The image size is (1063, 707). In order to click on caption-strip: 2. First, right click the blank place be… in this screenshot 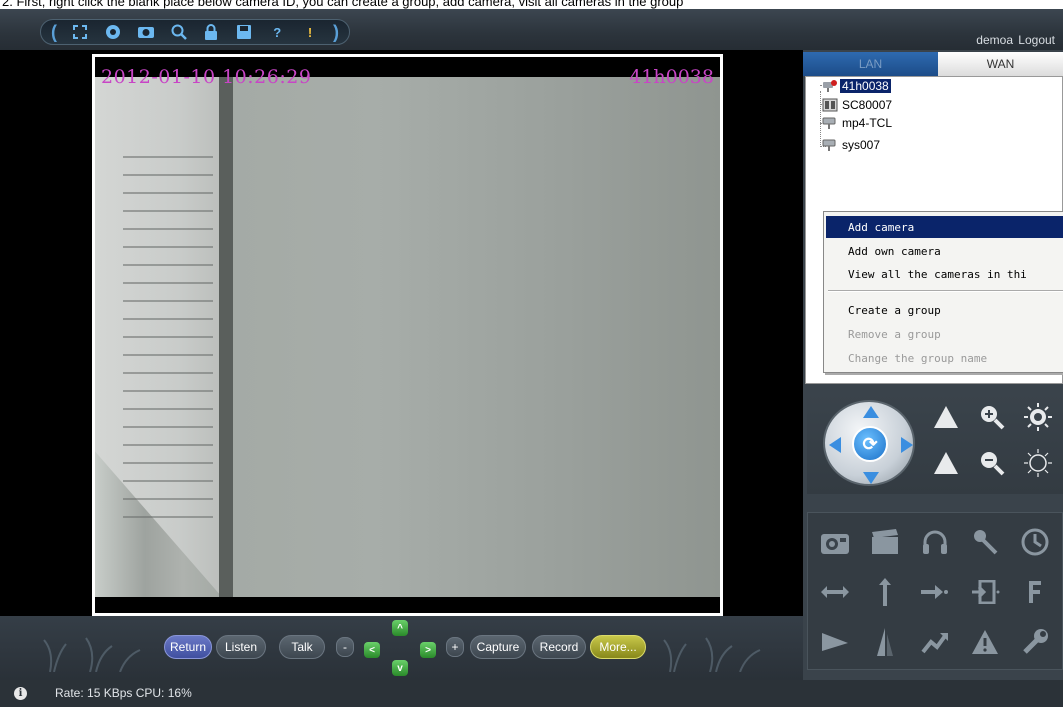, I will do `click(531, 4)`.